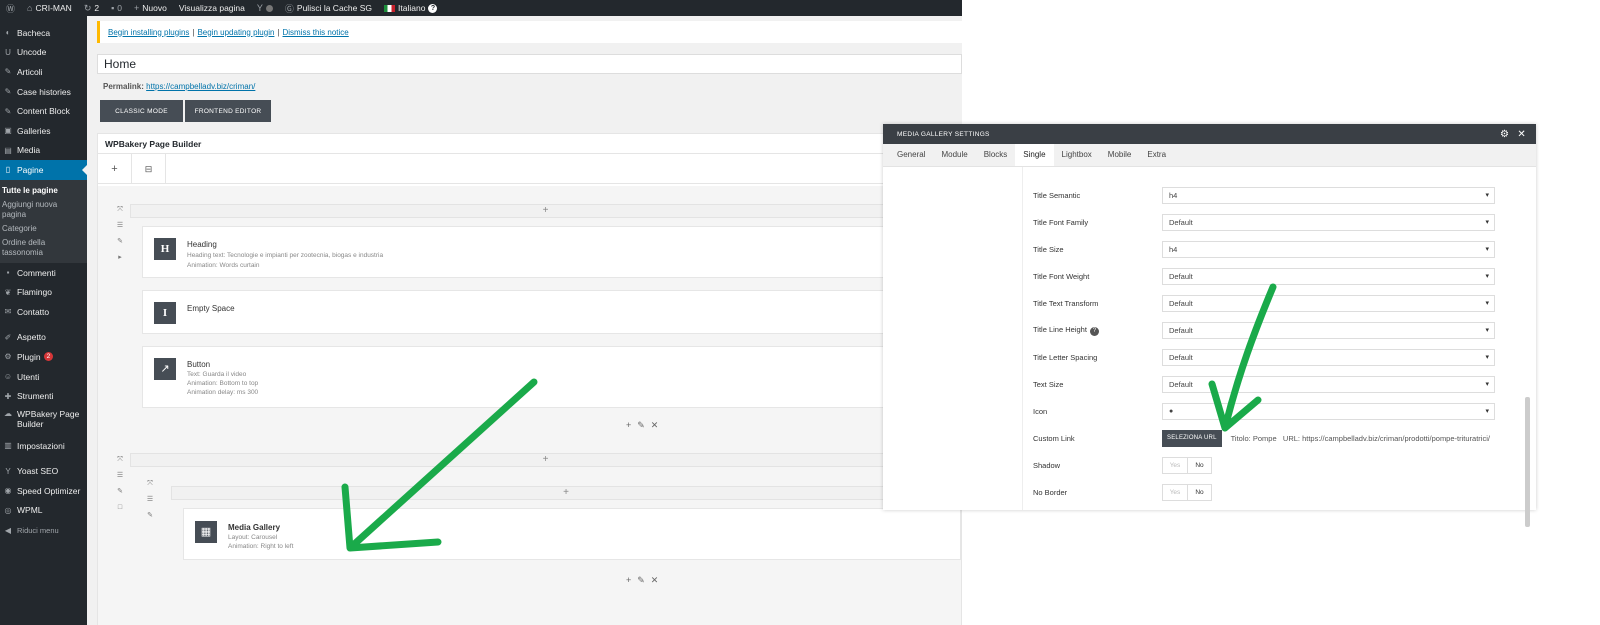 The image size is (1600, 625). Describe the element at coordinates (911, 154) in the screenshot. I see `tab-general: General` at that location.